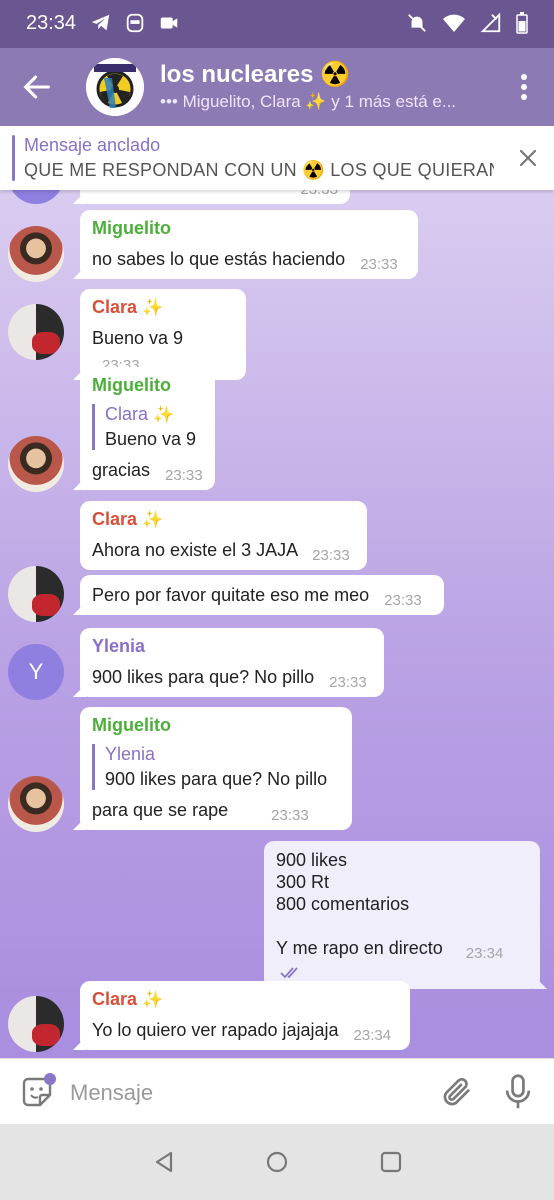 The image size is (554, 1200). Describe the element at coordinates (219, 259) in the screenshot. I see `message-text: no sabes lo que estás haciendo` at that location.